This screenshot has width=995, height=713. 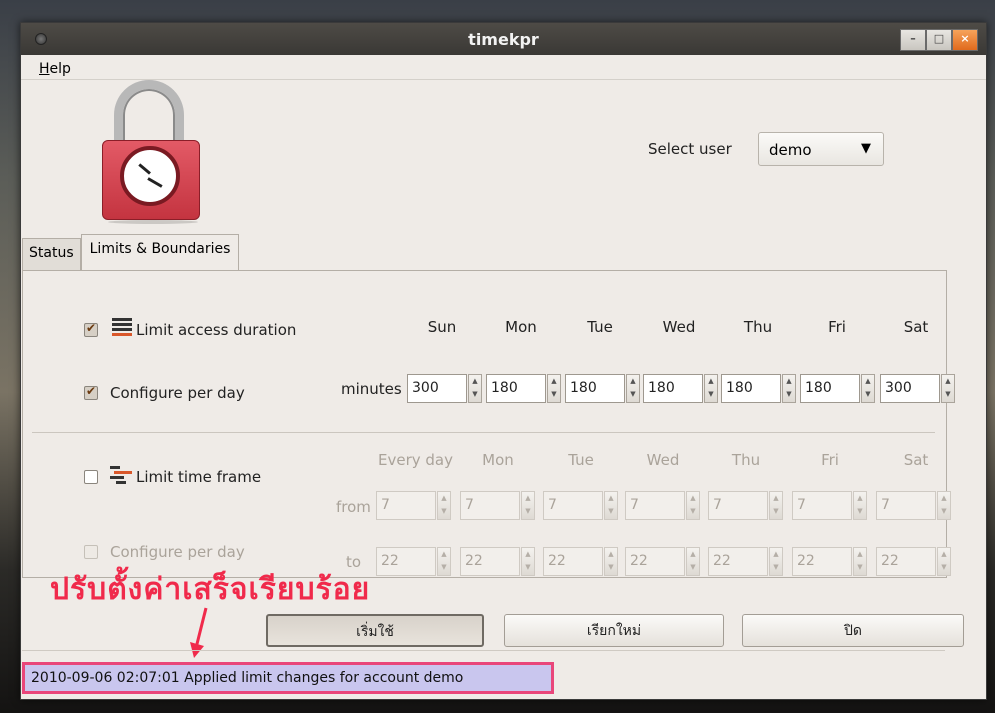 I want to click on minutes-spinner-tue: 180 ▲ ▼, so click(x=603, y=388).